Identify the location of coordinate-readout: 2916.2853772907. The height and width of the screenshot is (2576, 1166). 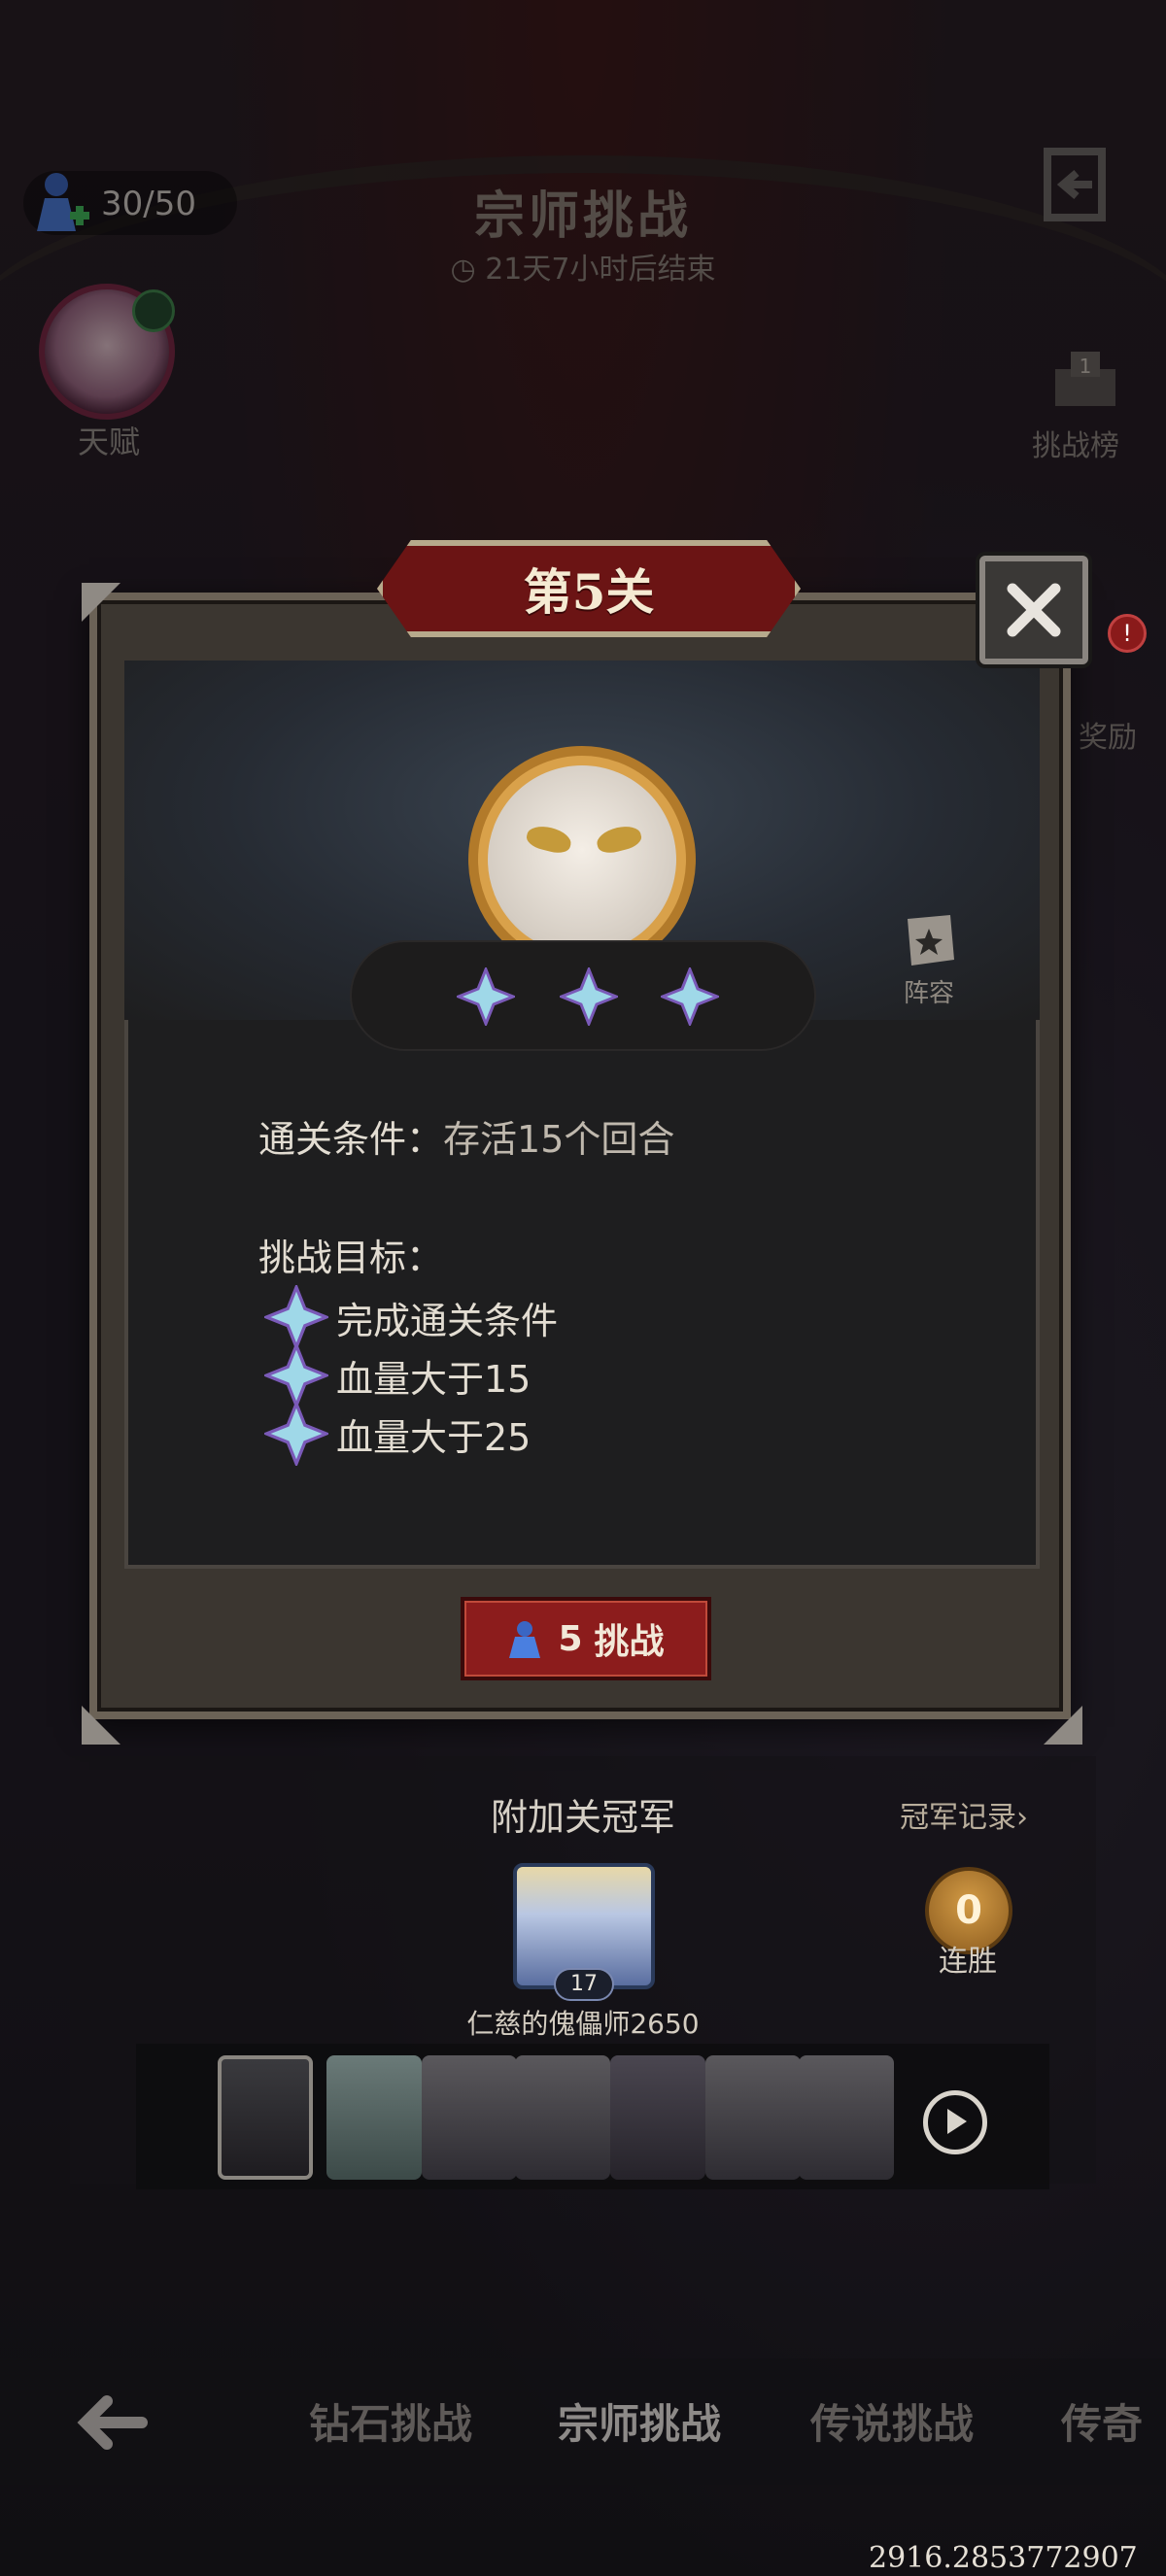
(1003, 2558).